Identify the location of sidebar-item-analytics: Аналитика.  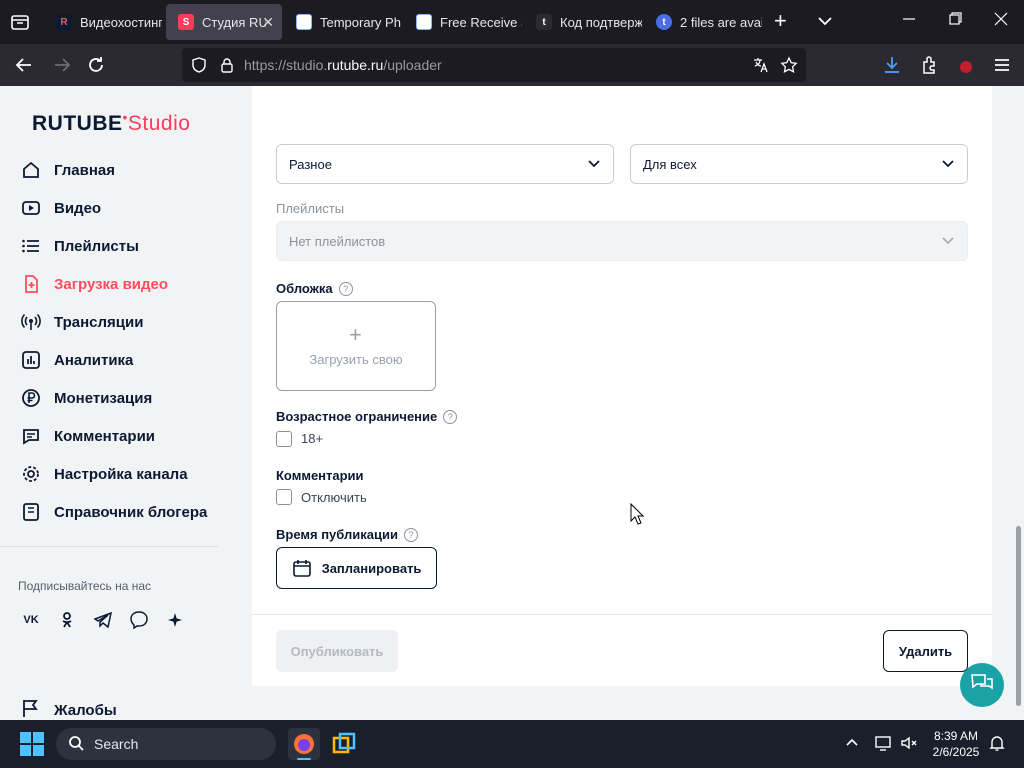
(76, 360).